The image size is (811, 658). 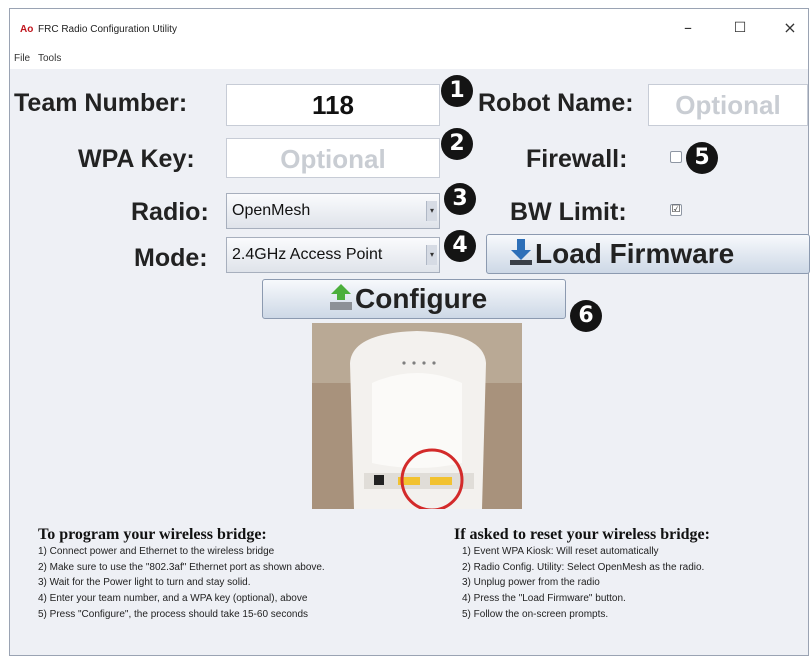 I want to click on reset-step: 3) Unplug power from the radio, so click(x=531, y=582).